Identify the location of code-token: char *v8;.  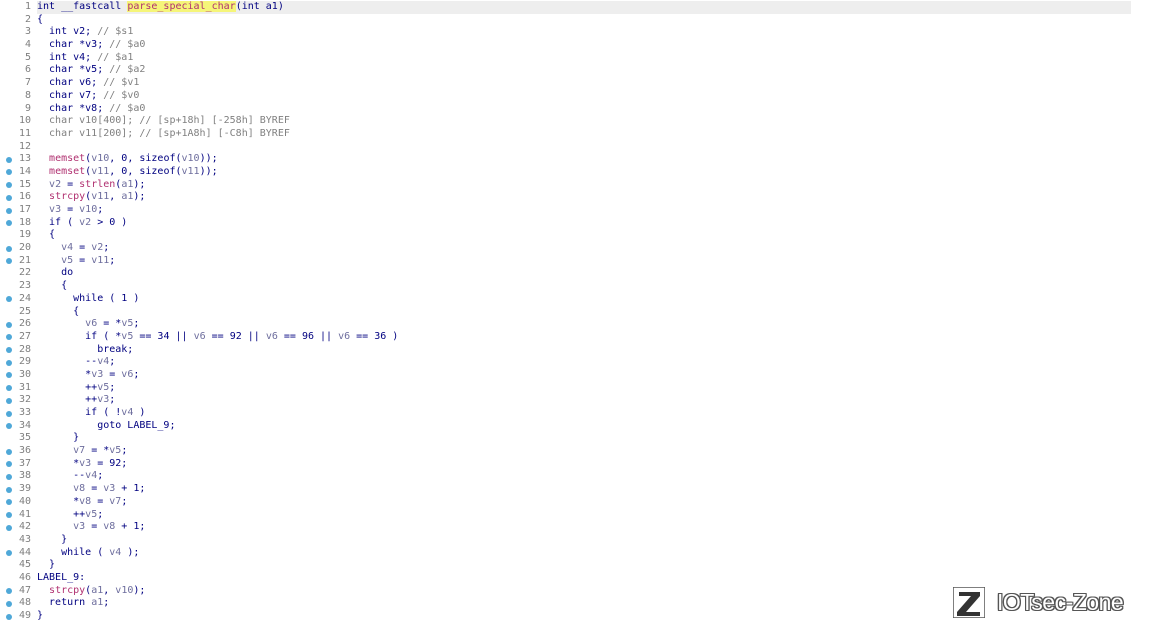
(73, 108).